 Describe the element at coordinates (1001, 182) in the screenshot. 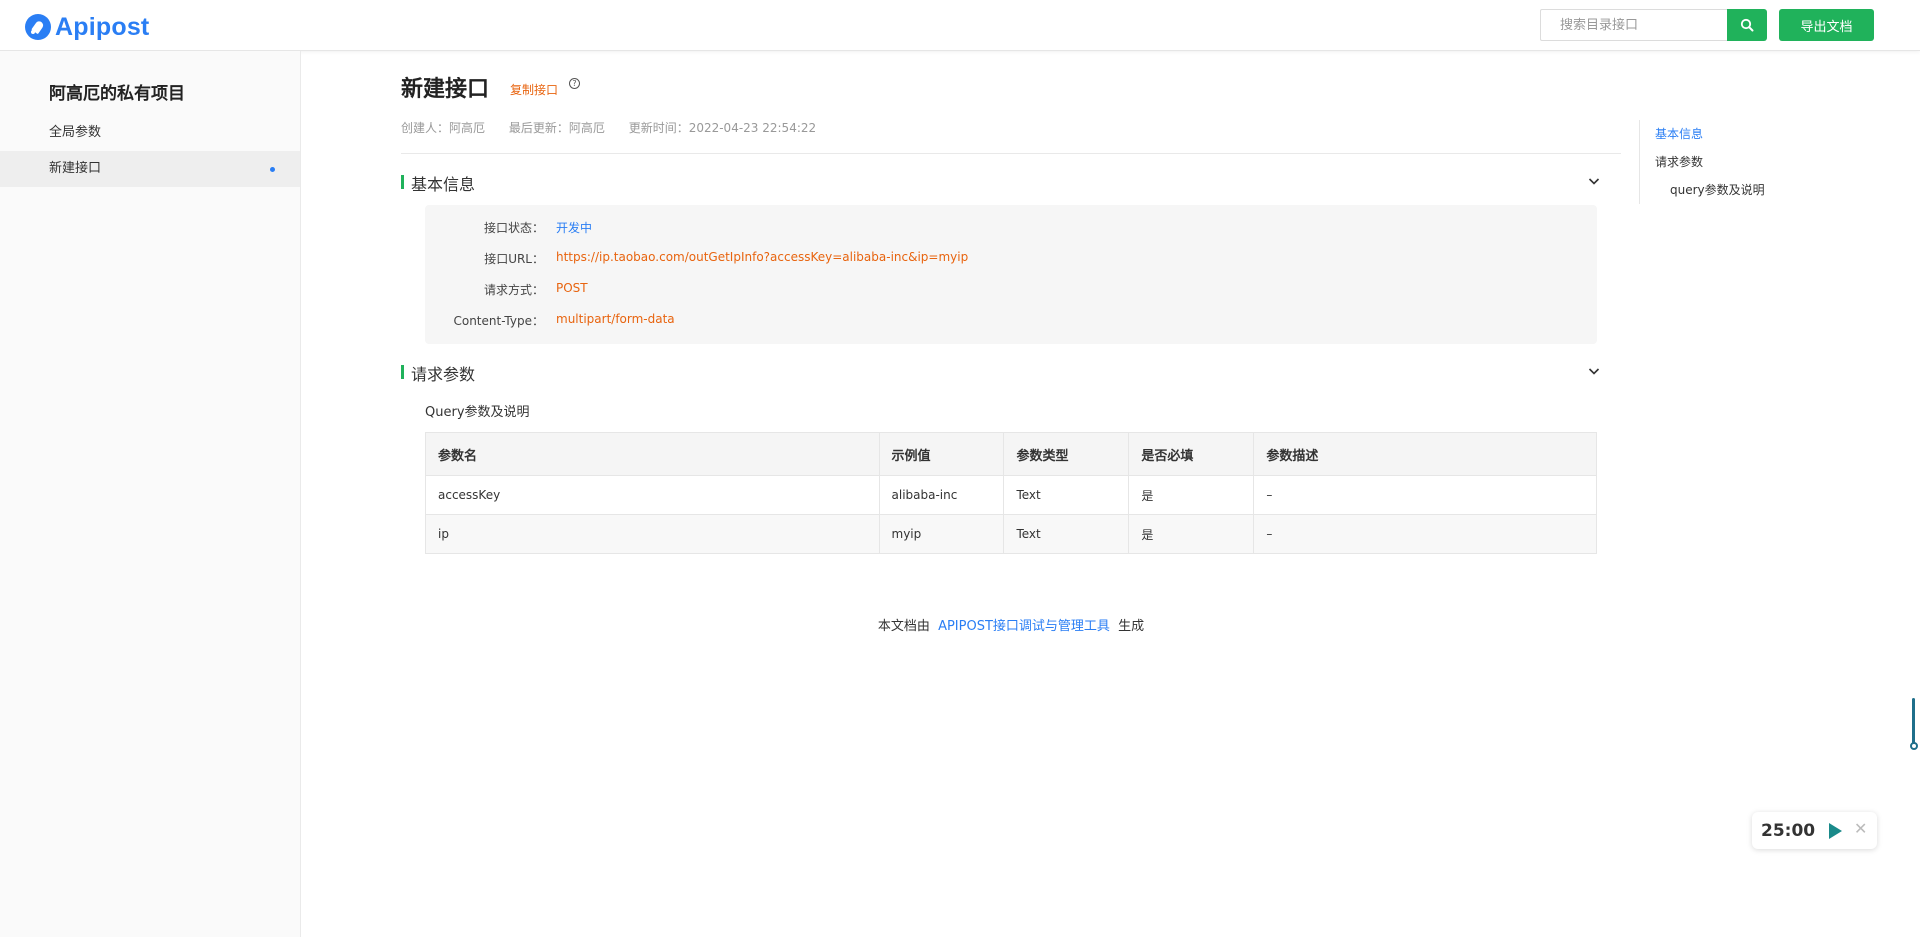

I see `basic-info-section-header: 基本信息` at that location.